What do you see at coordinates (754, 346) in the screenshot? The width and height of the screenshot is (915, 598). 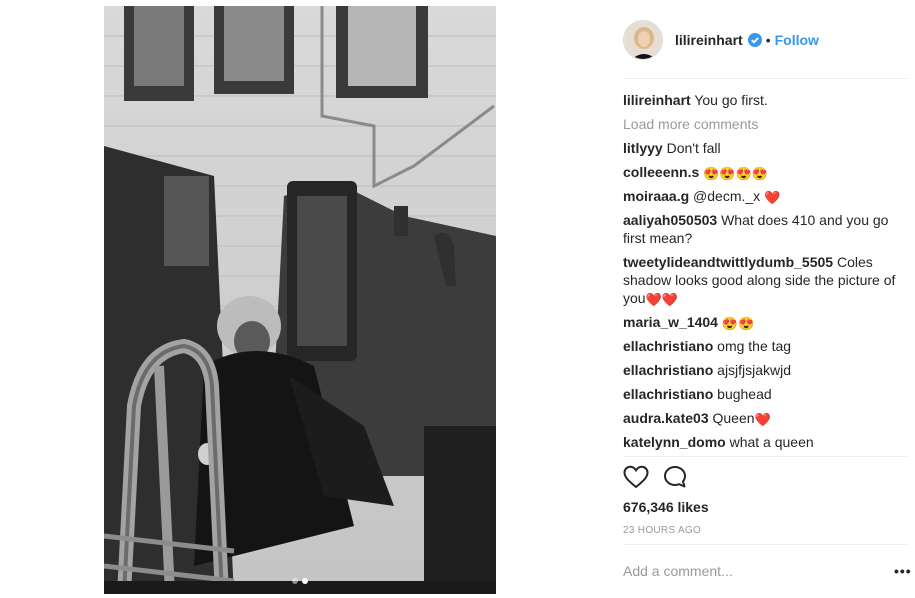 I see `comment-text: omg the tag` at bounding box center [754, 346].